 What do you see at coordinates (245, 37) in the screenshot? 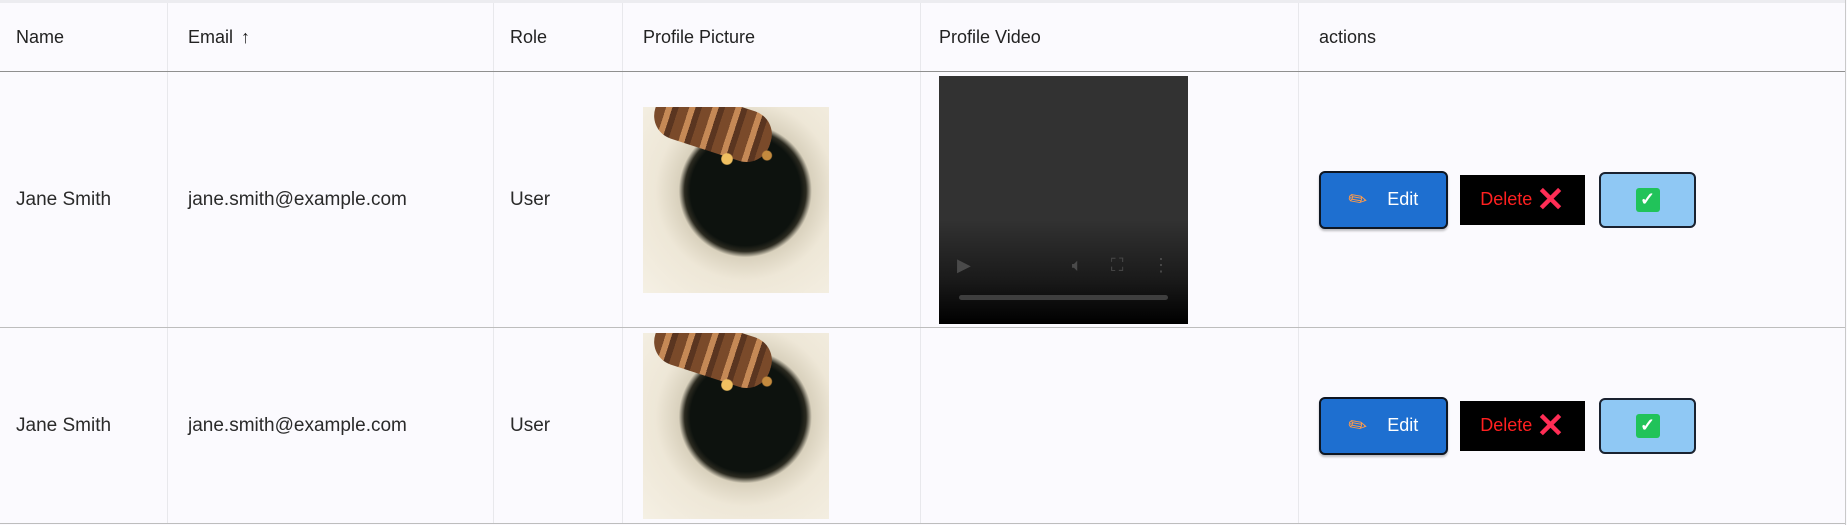
I see `arrow-up-icon: ↑` at bounding box center [245, 37].